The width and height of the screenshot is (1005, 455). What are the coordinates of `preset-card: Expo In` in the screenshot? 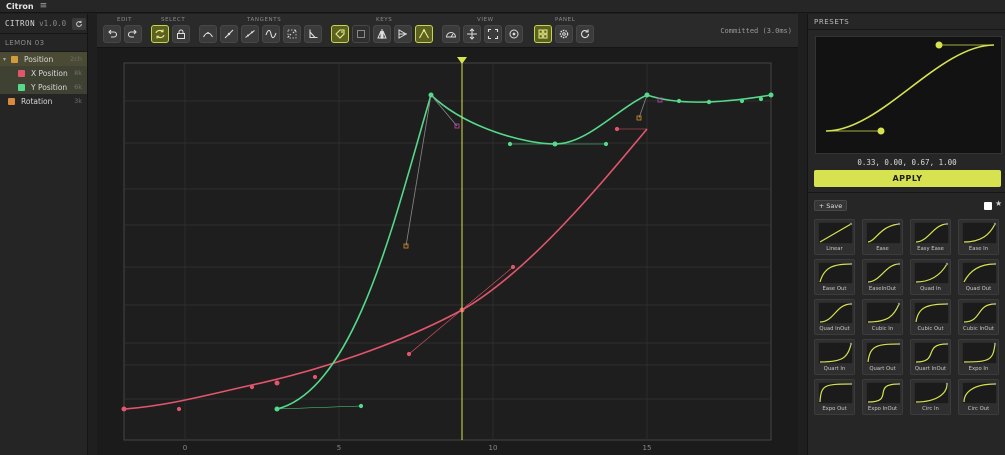 It's located at (978, 357).